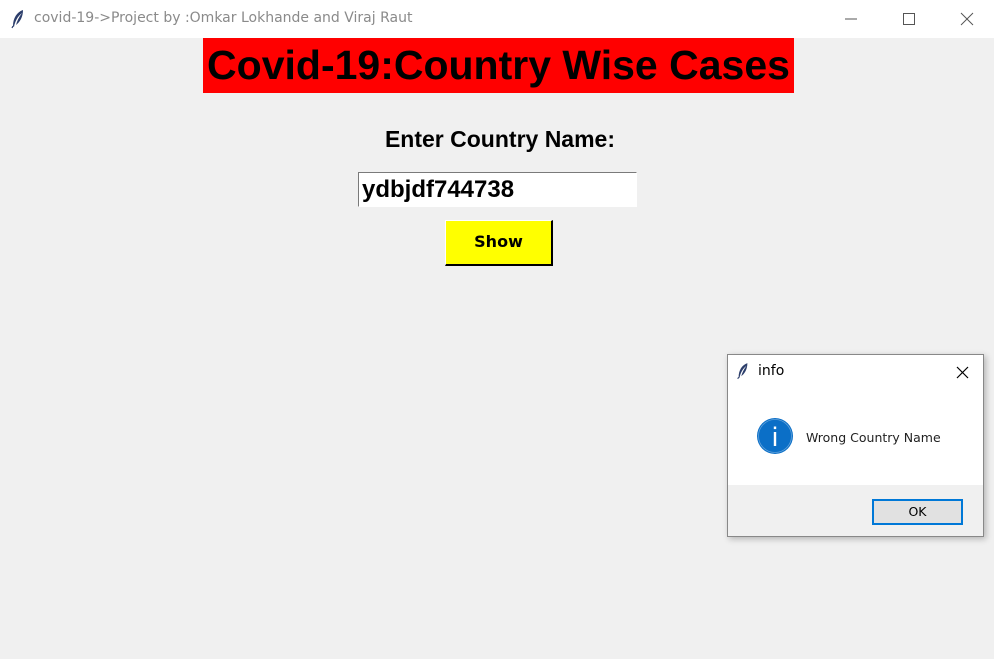 This screenshot has width=994, height=659. Describe the element at coordinates (917, 512) in the screenshot. I see `ok-button: OK` at that location.